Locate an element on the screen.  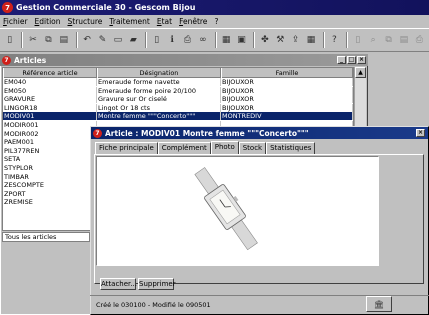
copy-icon: ⧉ is located at coordinates (48, 40).